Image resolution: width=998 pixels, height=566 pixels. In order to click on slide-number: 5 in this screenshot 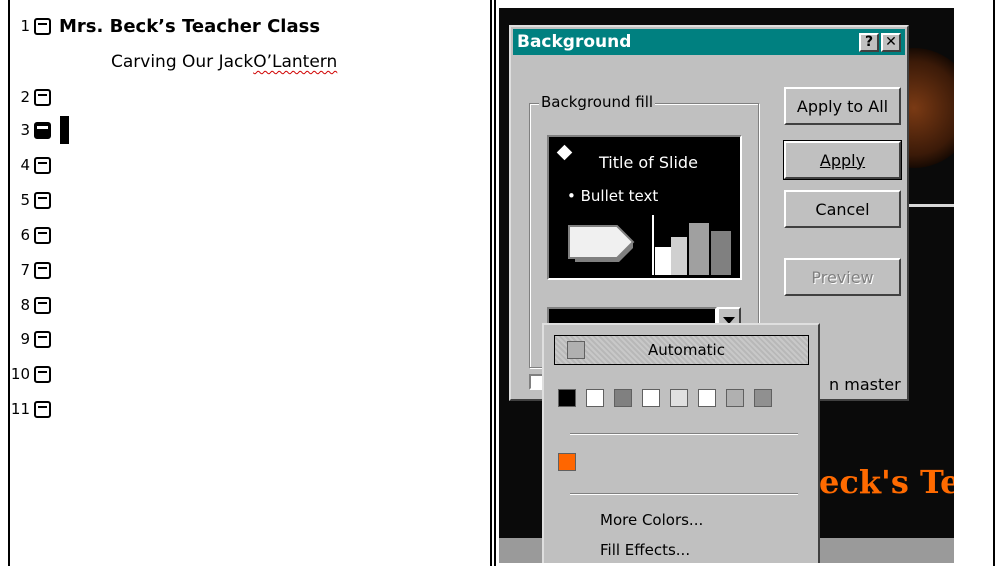, I will do `click(25, 200)`.